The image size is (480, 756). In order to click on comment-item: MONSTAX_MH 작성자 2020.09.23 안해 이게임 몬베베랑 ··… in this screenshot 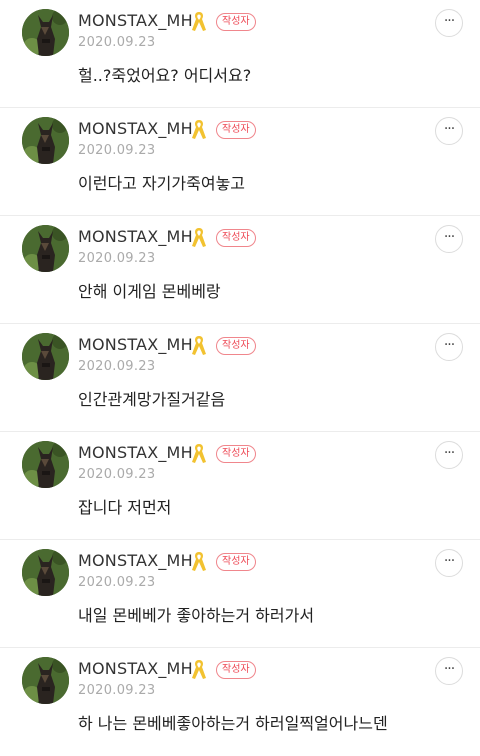, I will do `click(240, 270)`.